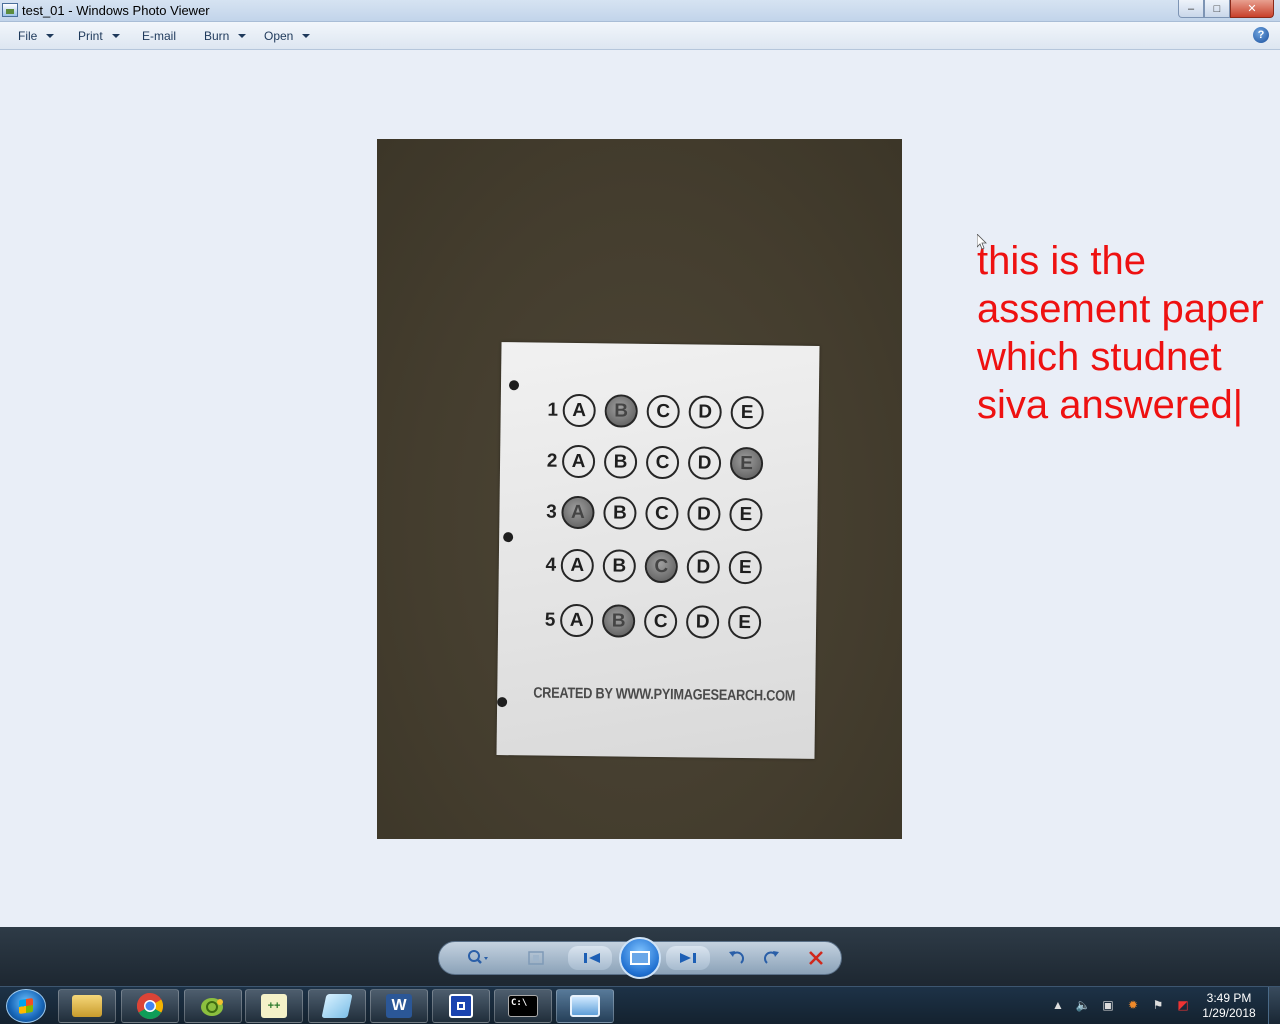  Describe the element at coordinates (536, 958) in the screenshot. I see `actual-size-icon` at that location.